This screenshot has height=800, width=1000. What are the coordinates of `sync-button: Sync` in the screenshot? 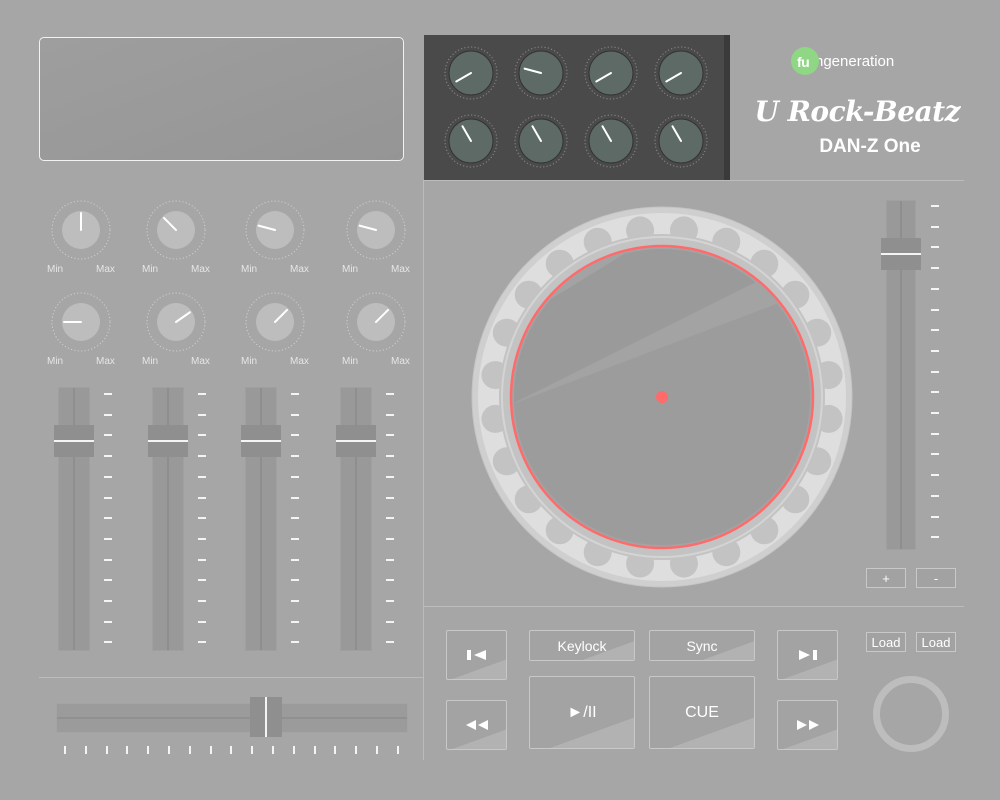 It's located at (702, 645).